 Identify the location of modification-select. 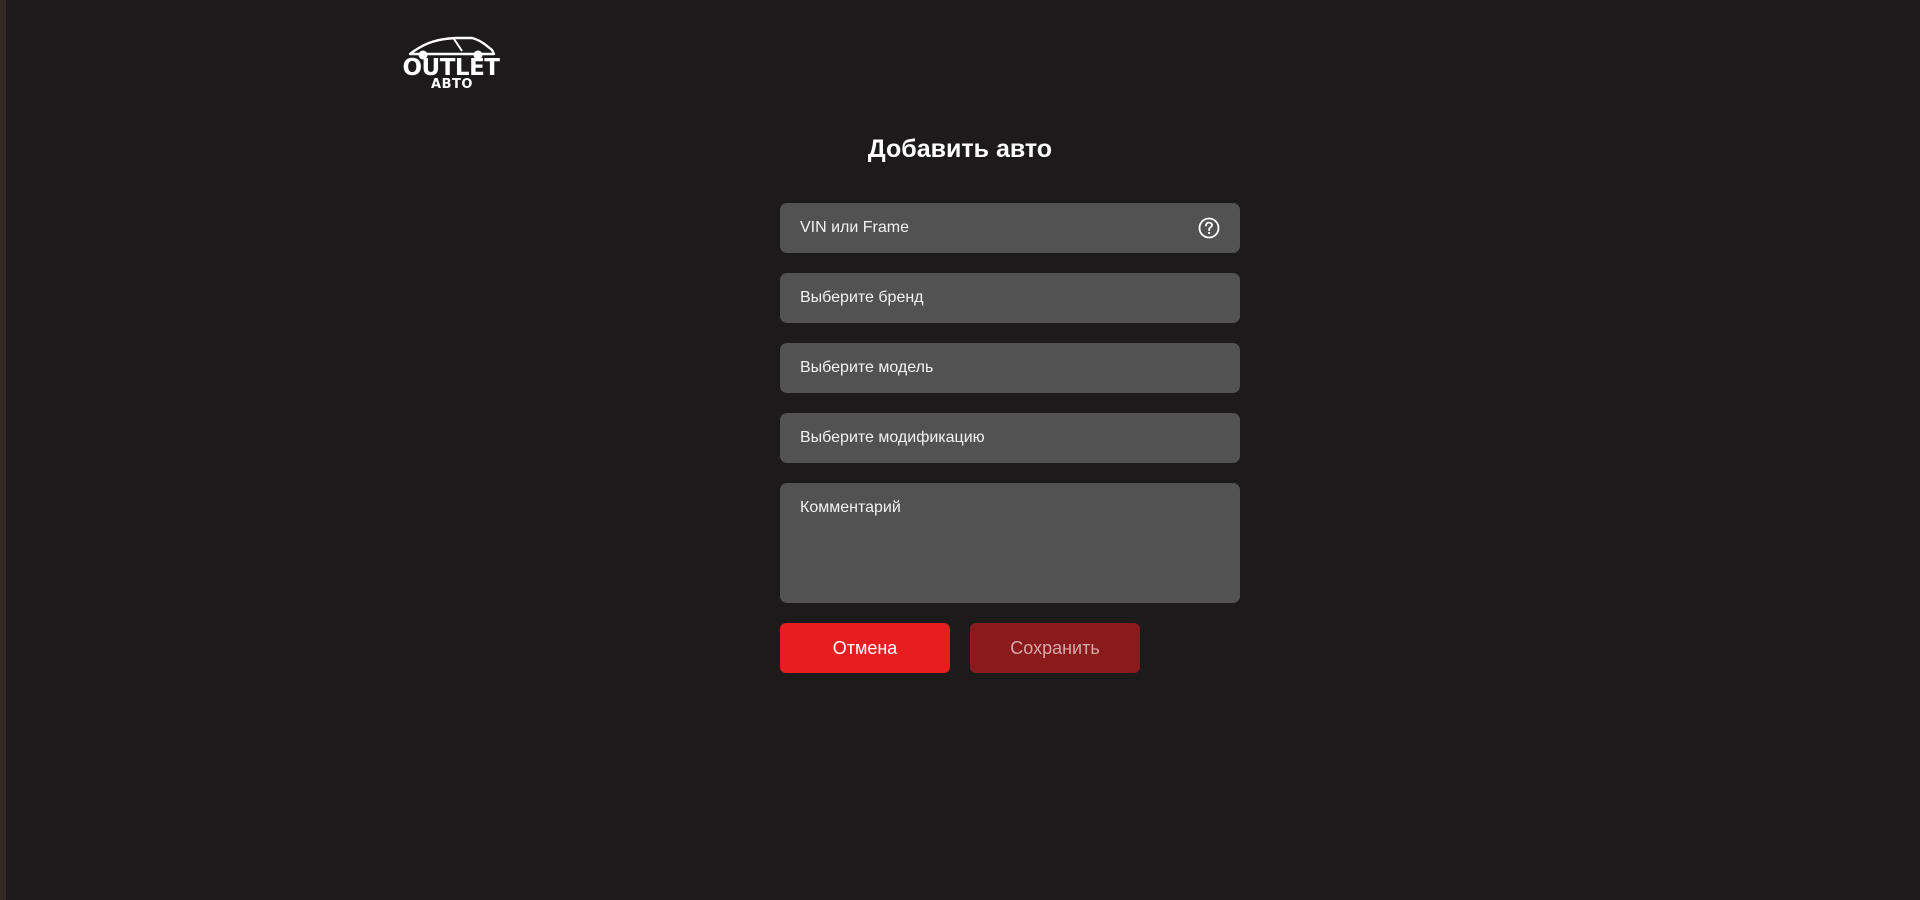
(1010, 438).